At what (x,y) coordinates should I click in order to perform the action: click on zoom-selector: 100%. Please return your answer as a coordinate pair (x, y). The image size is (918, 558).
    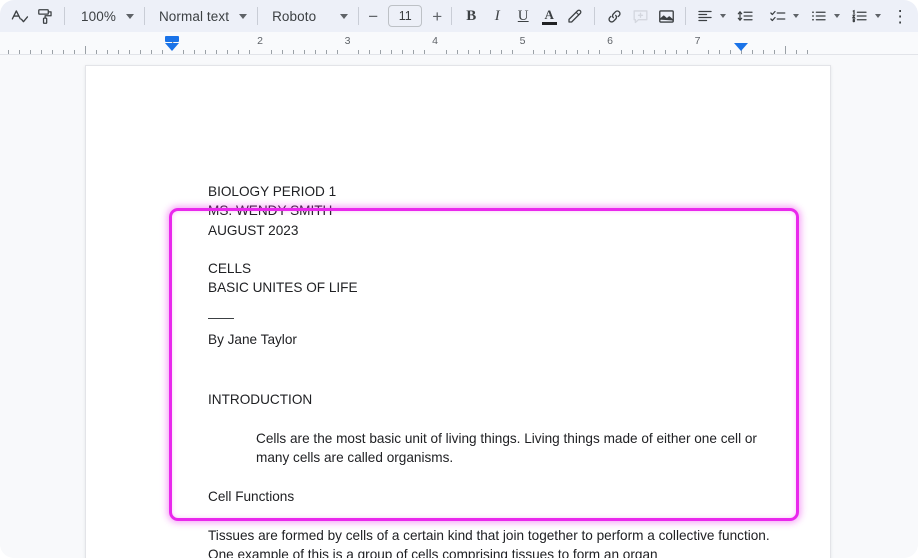
    Looking at the image, I should click on (104, 16).